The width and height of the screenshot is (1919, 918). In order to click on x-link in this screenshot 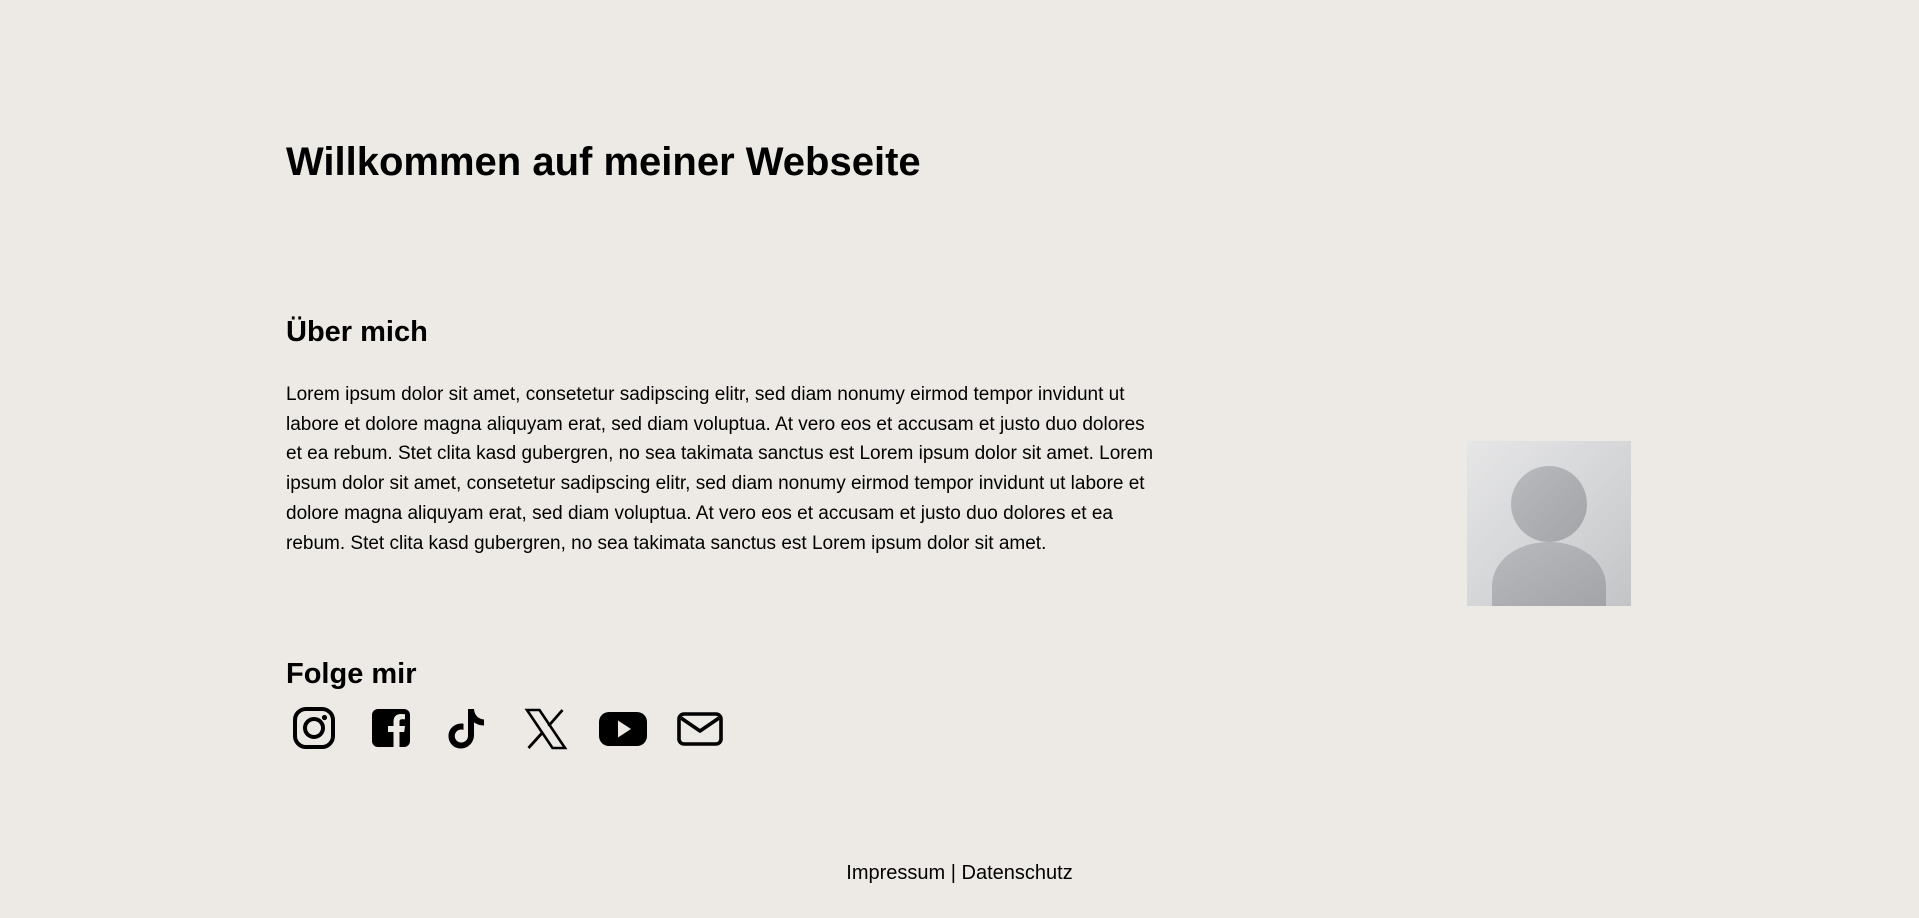, I will do `click(546, 729)`.